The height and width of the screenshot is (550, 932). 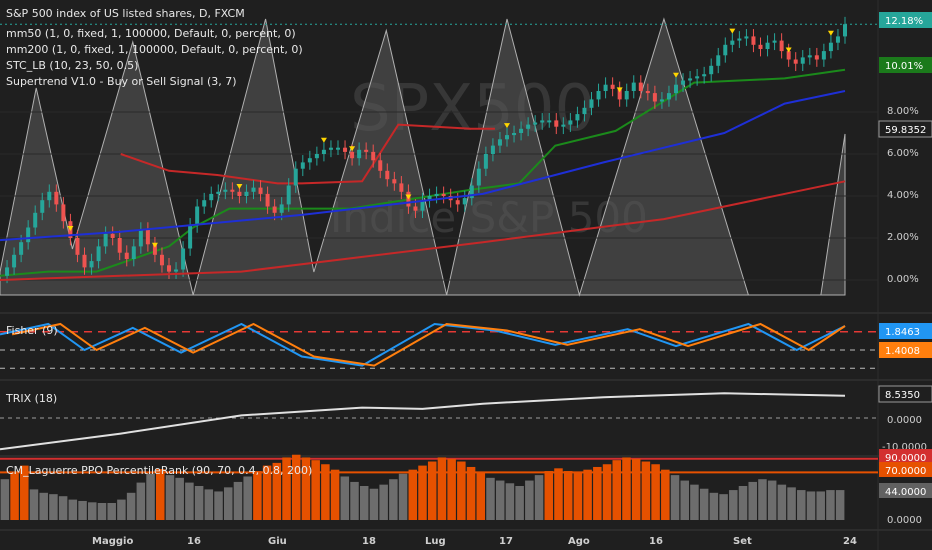 I want to click on x-tick: 18, so click(x=369, y=541).